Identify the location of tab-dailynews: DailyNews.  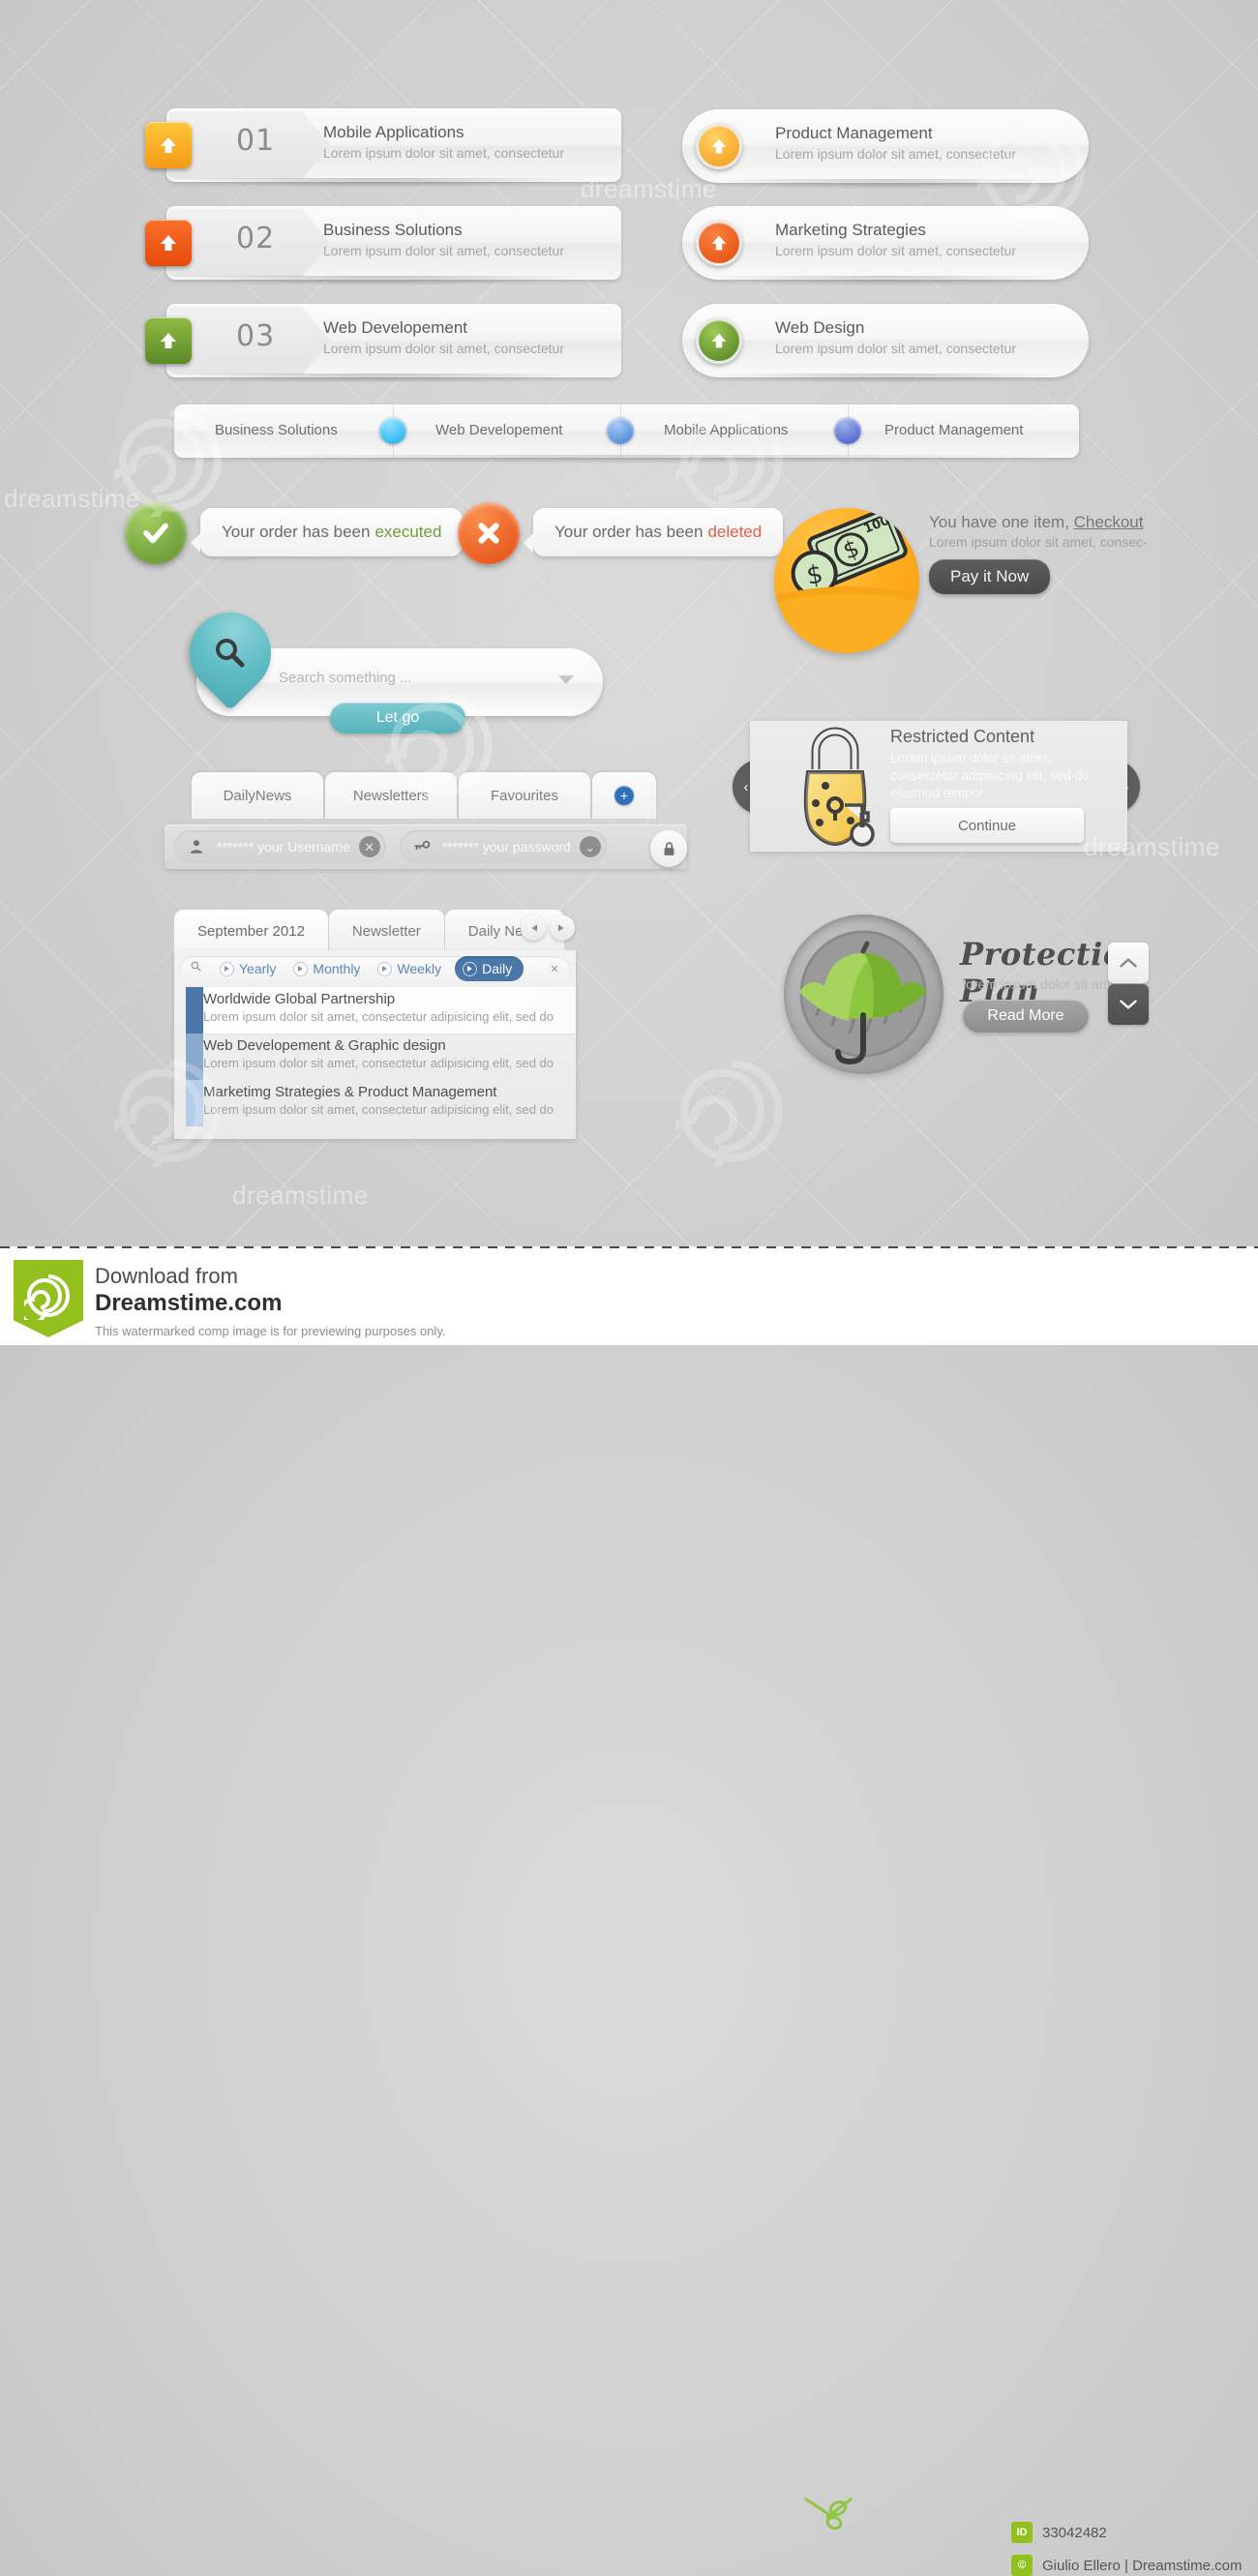
(257, 795).